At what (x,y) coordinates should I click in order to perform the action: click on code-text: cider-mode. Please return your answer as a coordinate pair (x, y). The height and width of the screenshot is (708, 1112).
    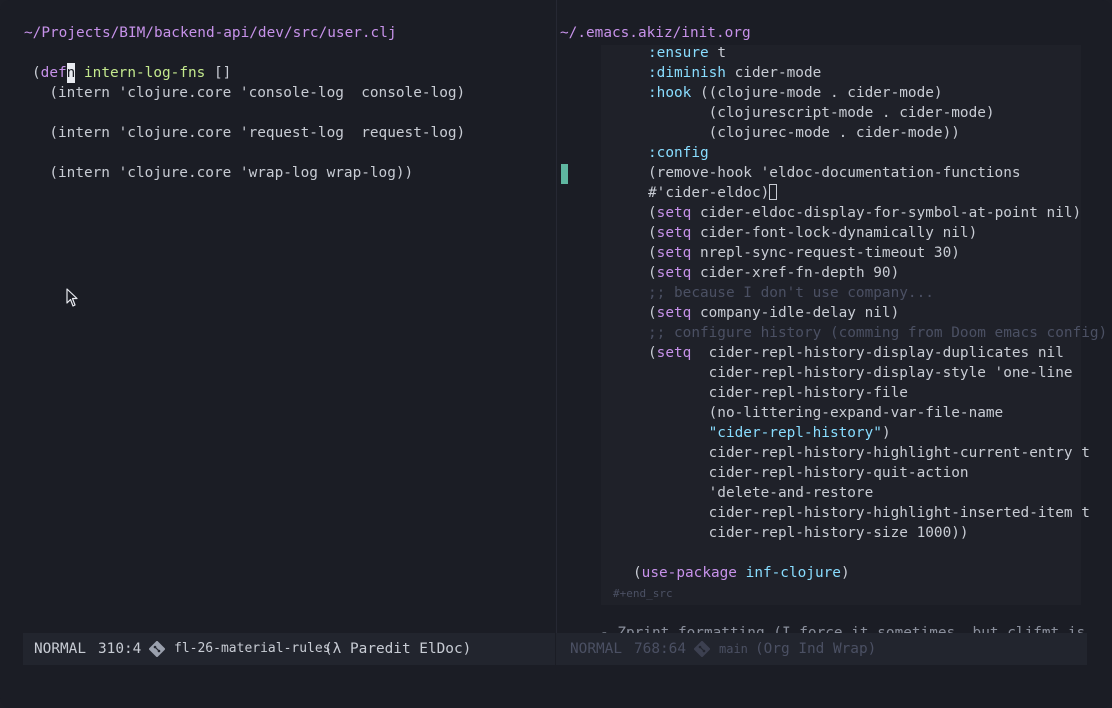
    Looking at the image, I should click on (773, 73).